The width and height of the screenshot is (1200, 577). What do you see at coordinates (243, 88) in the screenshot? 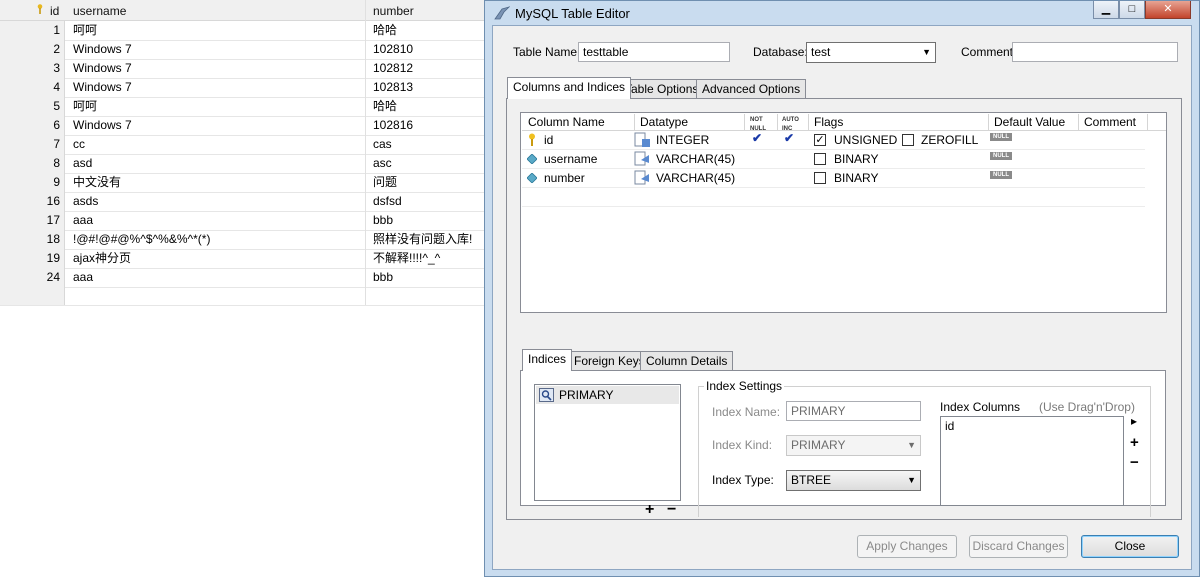
I see `grid-row: 4 Windows 7 102813` at bounding box center [243, 88].